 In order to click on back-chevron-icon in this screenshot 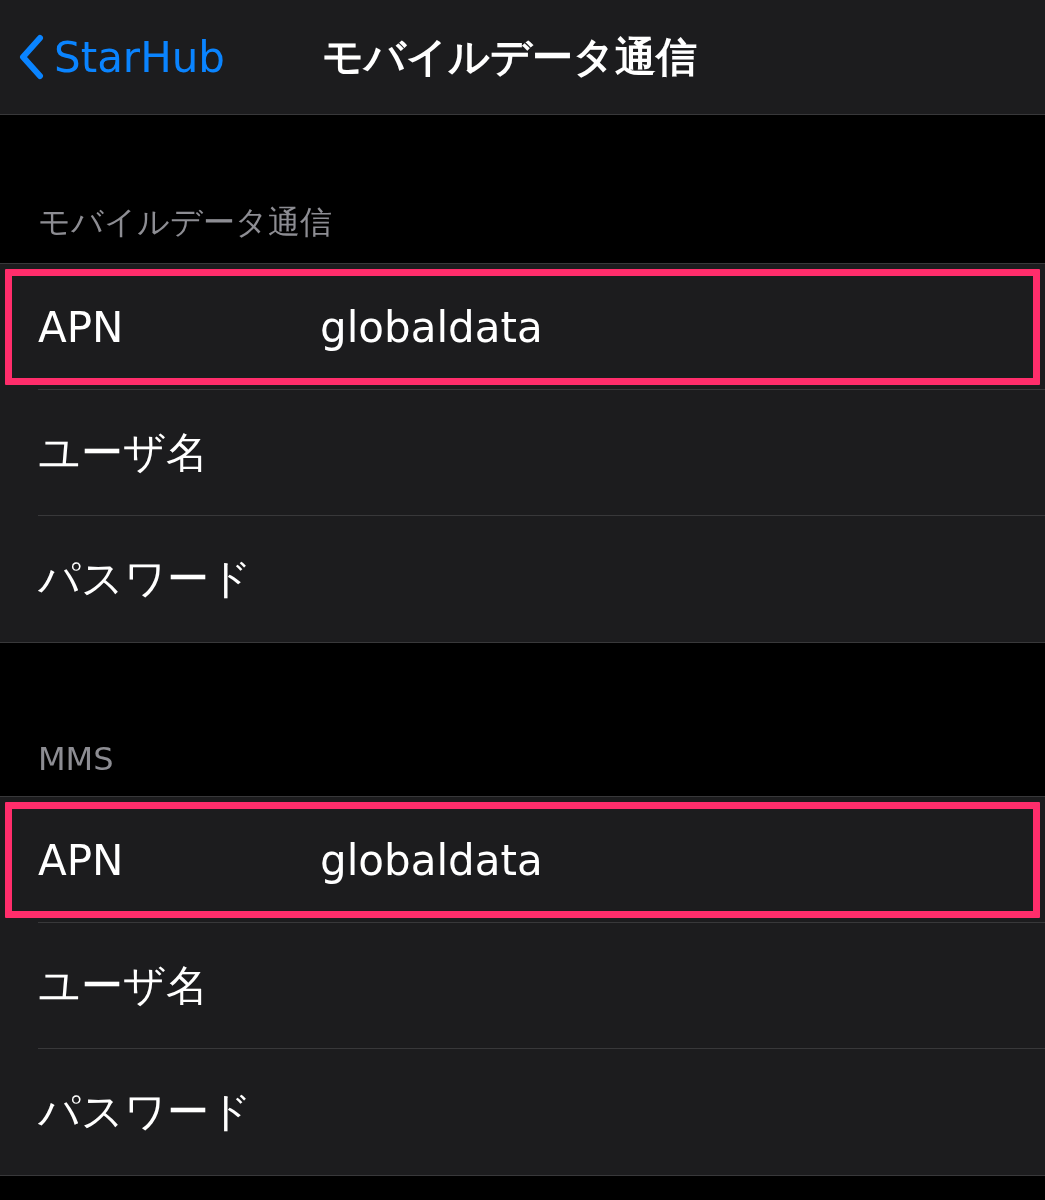, I will do `click(31, 57)`.